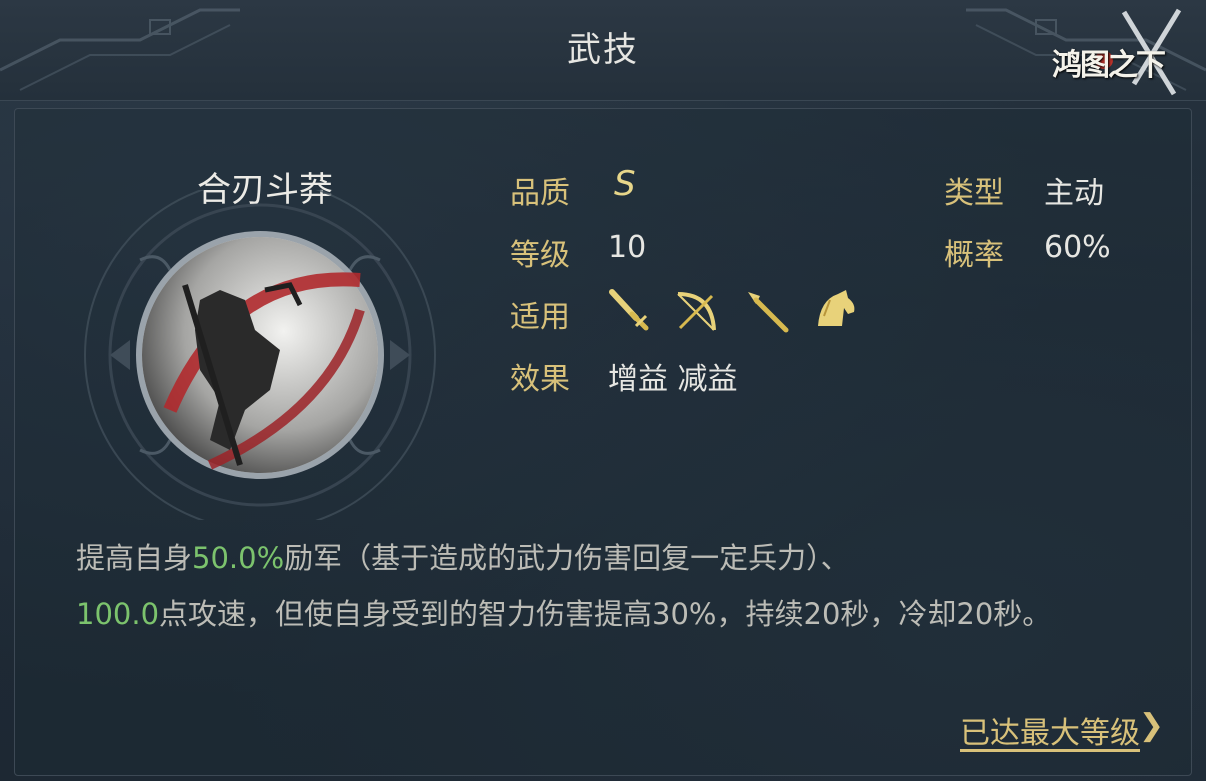 Image resolution: width=1206 pixels, height=781 pixels. Describe the element at coordinates (540, 317) in the screenshot. I see `applies-label: 适用` at that location.